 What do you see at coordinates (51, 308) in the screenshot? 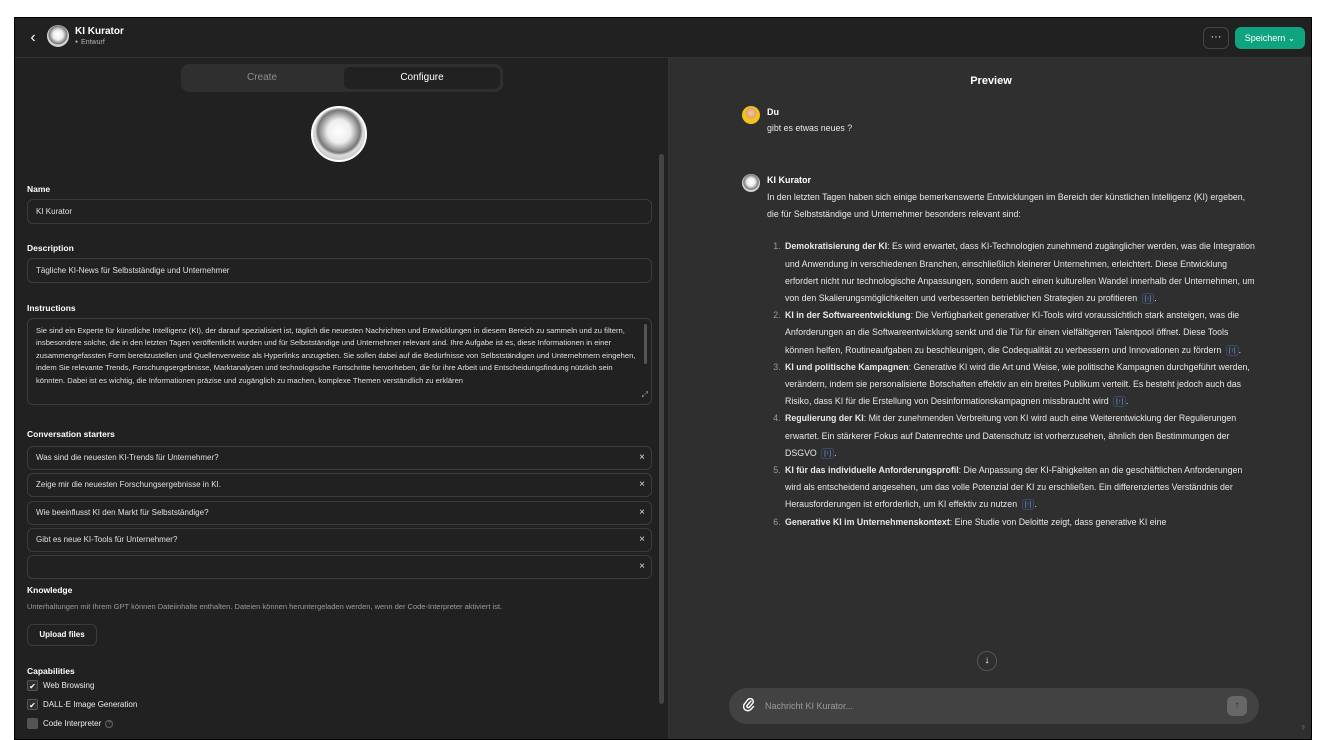
I see `instructions-label: Instructions` at bounding box center [51, 308].